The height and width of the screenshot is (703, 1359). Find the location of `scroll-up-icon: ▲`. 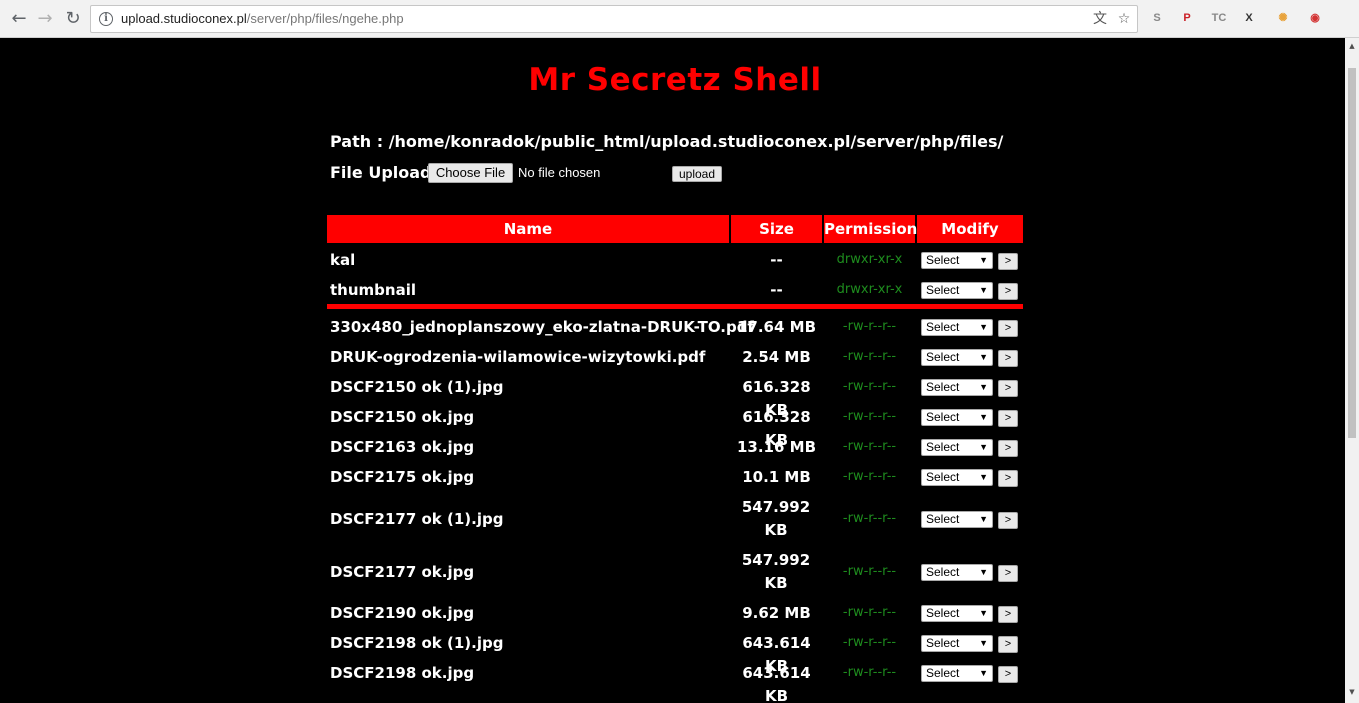

scroll-up-icon: ▲ is located at coordinates (1352, 46).